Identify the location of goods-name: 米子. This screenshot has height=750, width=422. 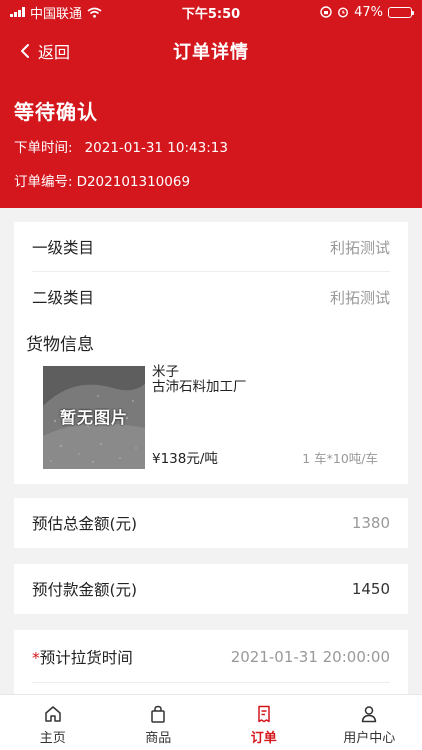
(165, 372).